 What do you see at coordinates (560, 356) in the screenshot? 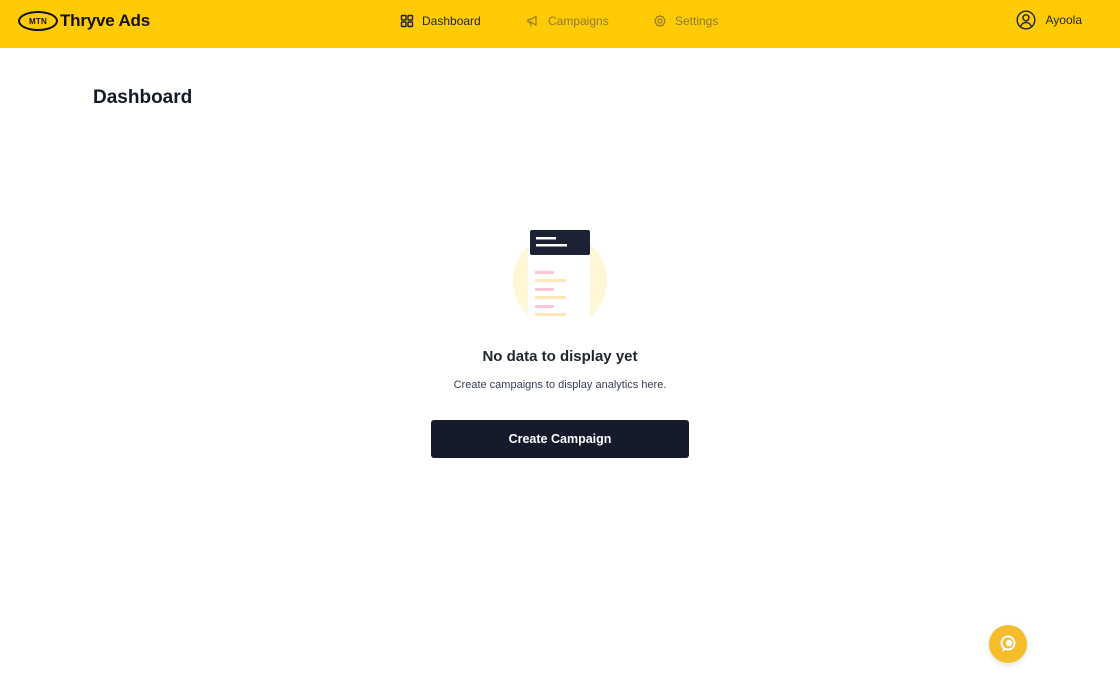
I see `empty-state-title: No data to display yet` at bounding box center [560, 356].